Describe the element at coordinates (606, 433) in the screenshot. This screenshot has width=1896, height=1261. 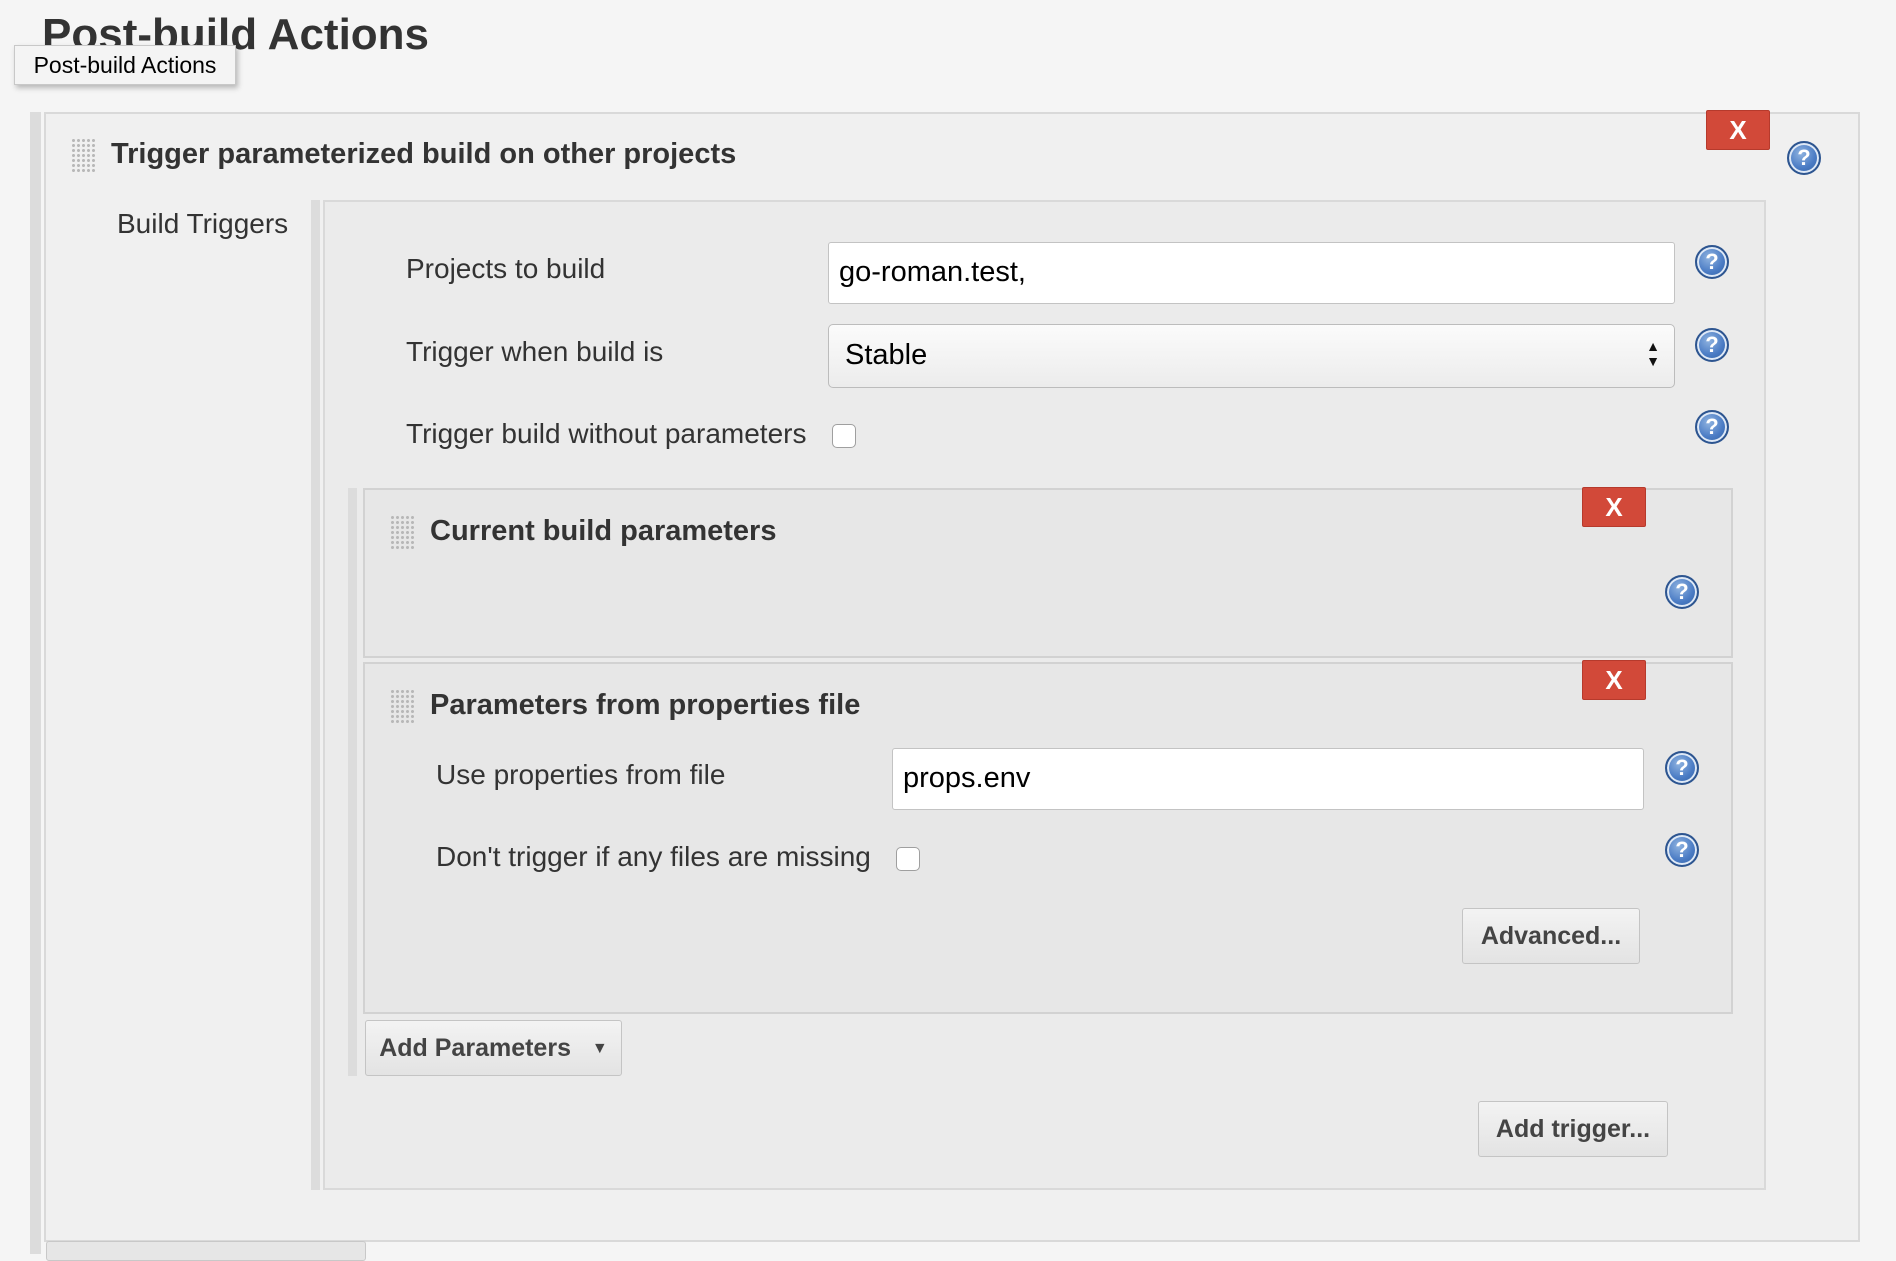
I see `without-params-label: Trigger build without parameters` at that location.